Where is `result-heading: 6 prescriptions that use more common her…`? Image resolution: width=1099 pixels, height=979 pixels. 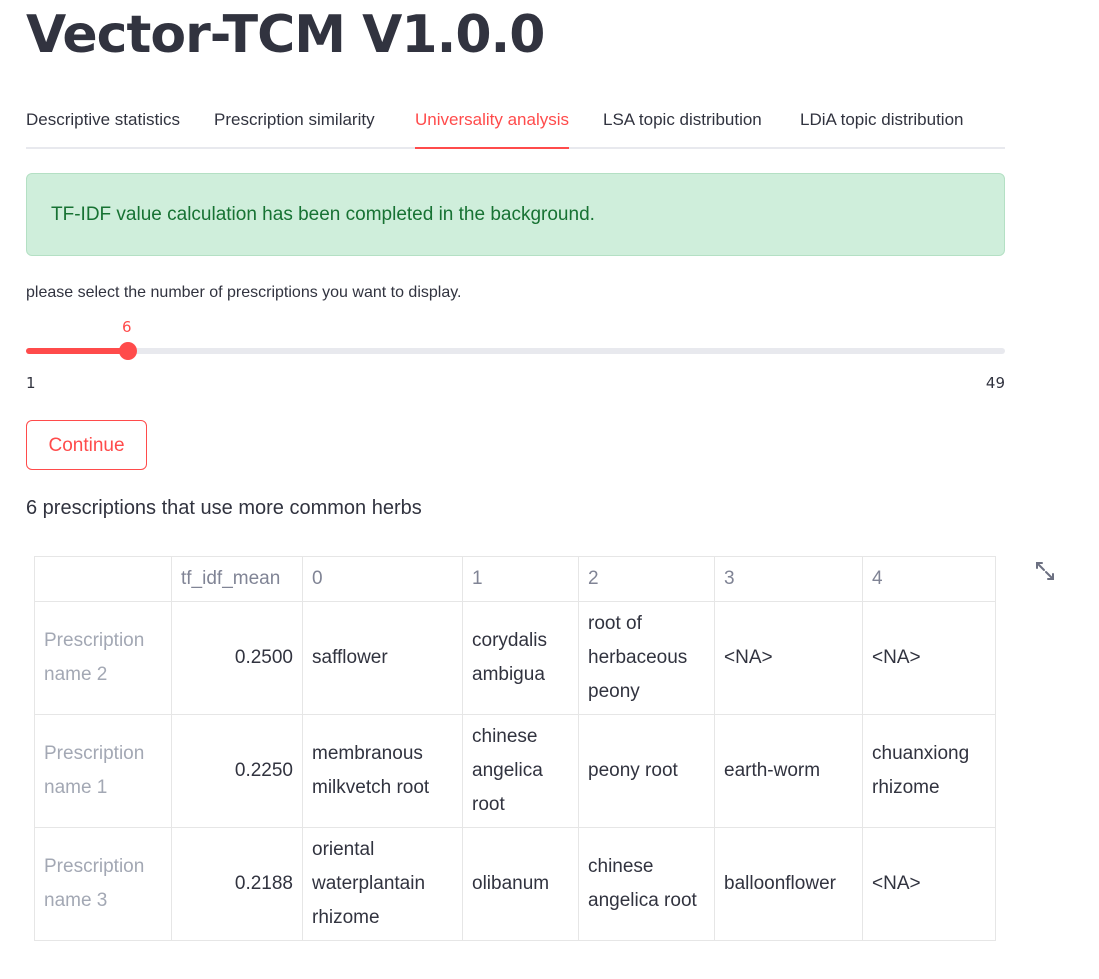 result-heading: 6 prescriptions that use more common her… is located at coordinates (224, 508).